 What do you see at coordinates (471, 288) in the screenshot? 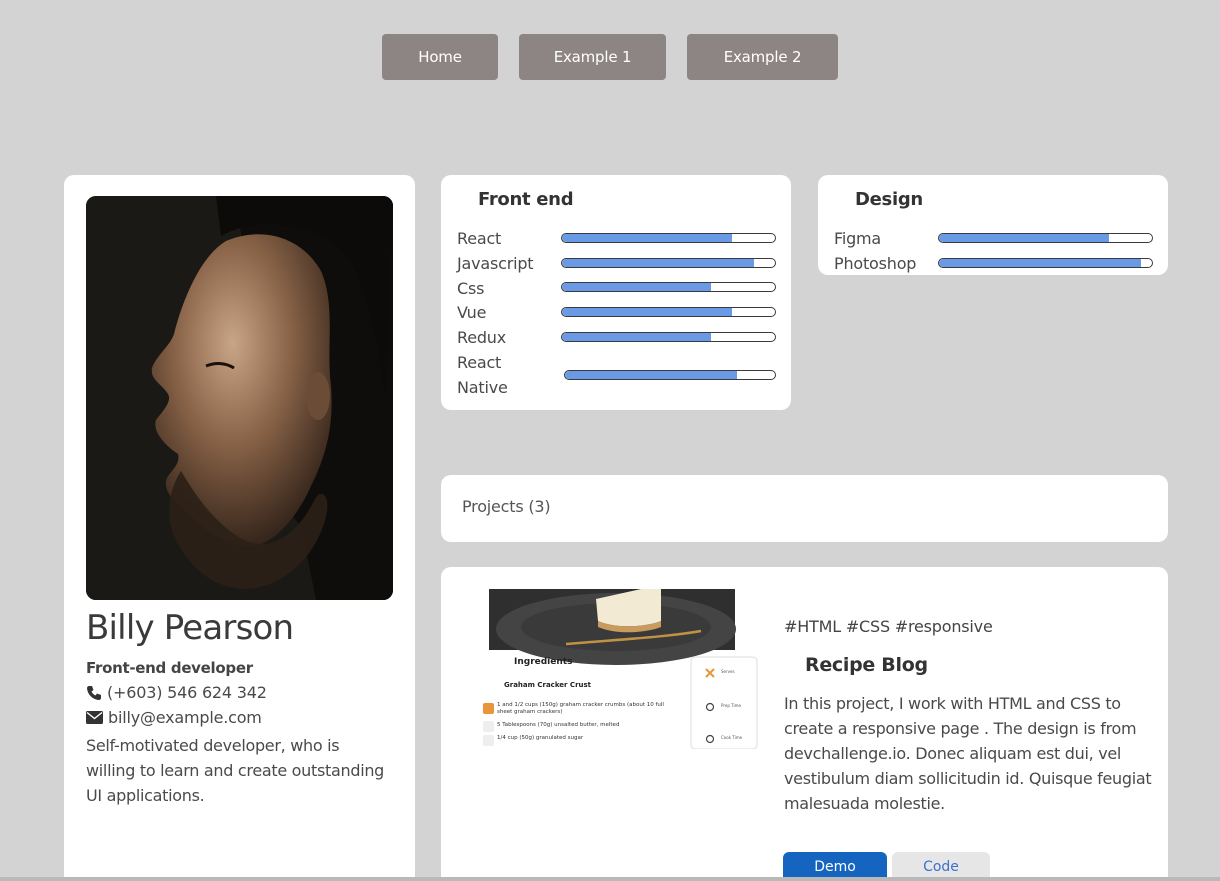
I see `skill-label: Css` at bounding box center [471, 288].